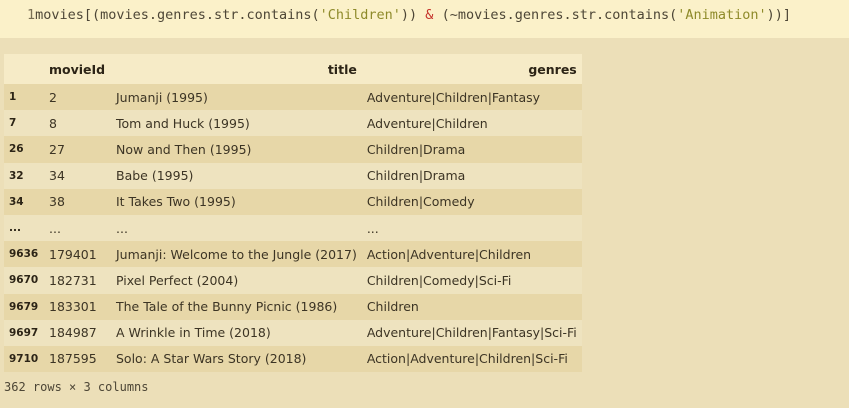 This screenshot has height=408, width=849. What do you see at coordinates (24, 123) in the screenshot?
I see `row-index: 7` at bounding box center [24, 123].